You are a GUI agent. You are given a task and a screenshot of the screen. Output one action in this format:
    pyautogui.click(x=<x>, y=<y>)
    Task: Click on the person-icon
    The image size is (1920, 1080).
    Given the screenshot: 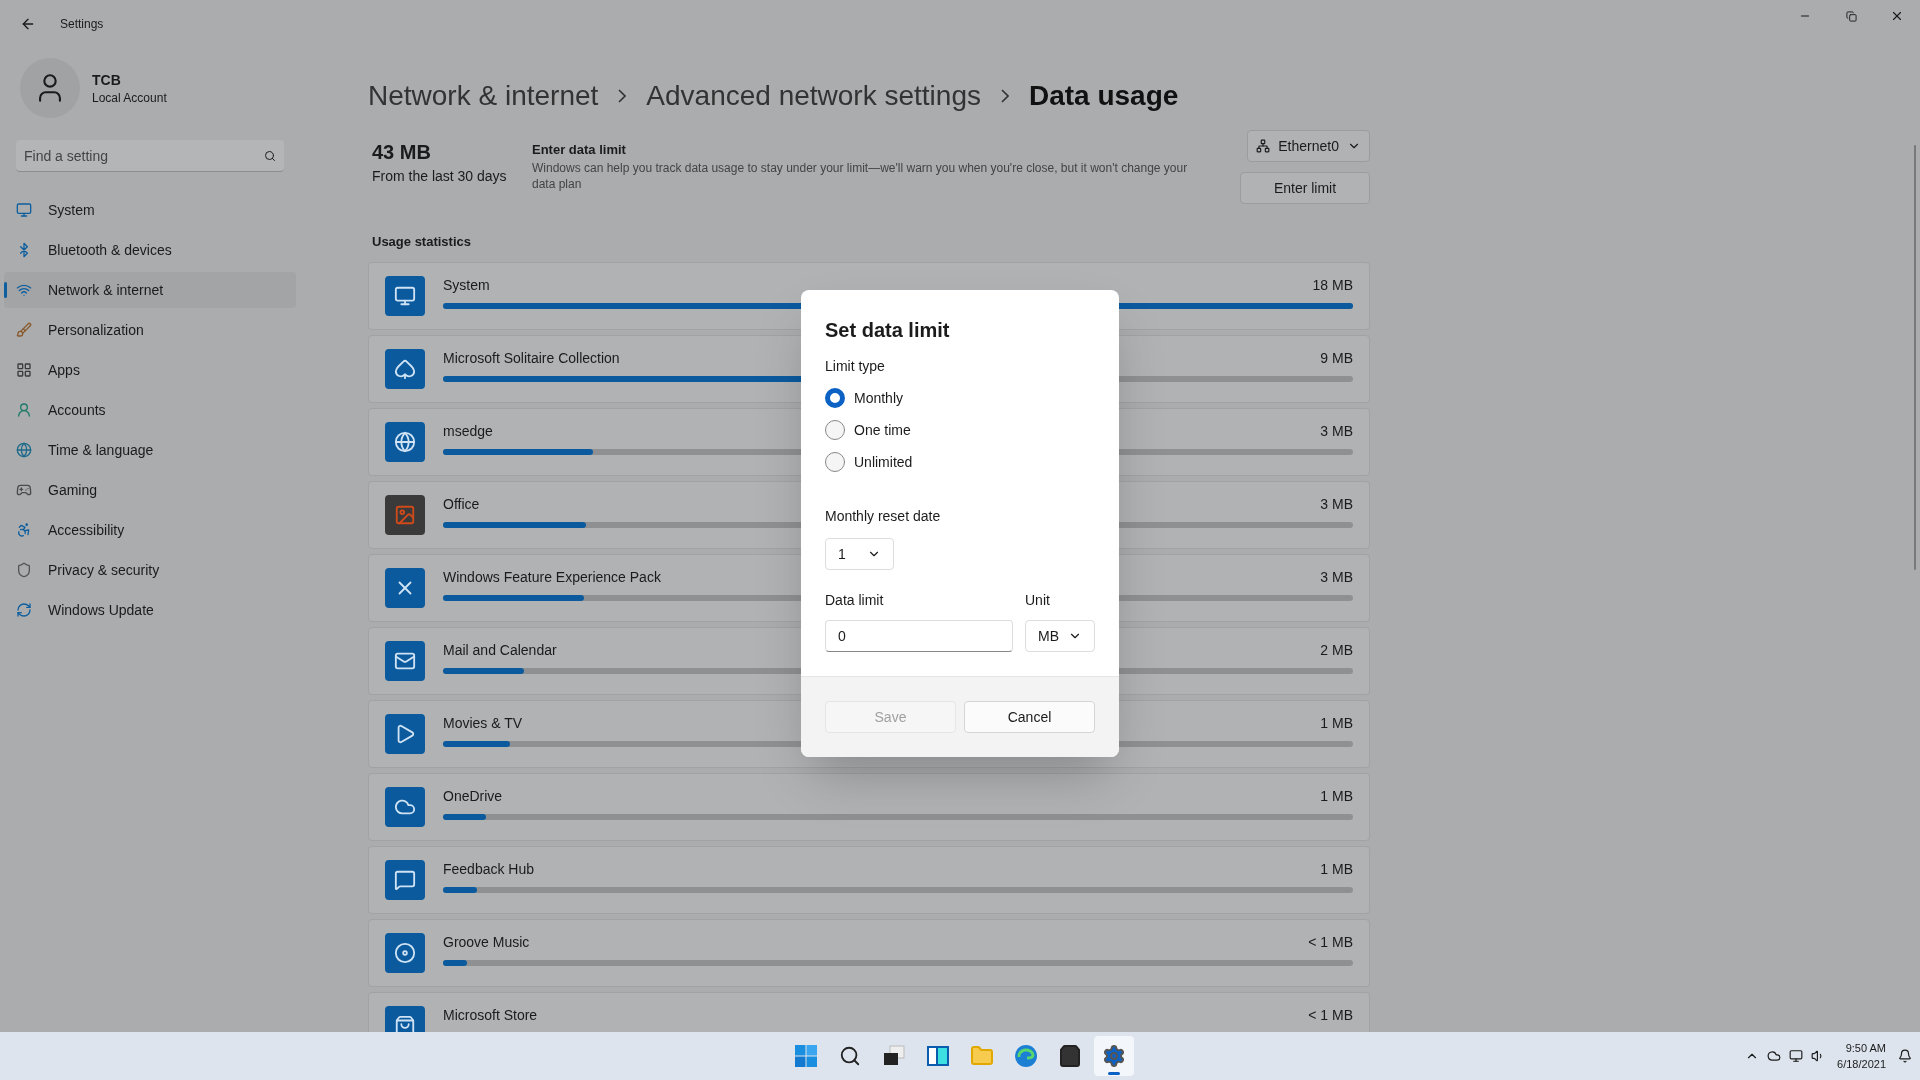 What is the action you would take?
    pyautogui.click(x=24, y=410)
    